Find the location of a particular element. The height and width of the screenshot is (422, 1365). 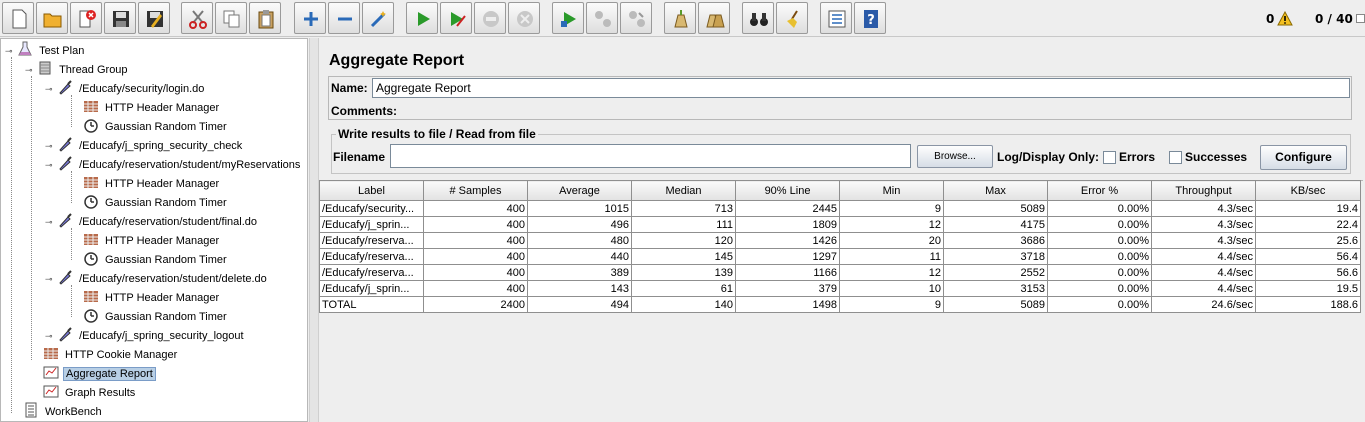

column-header: # Samples is located at coordinates (475, 190).